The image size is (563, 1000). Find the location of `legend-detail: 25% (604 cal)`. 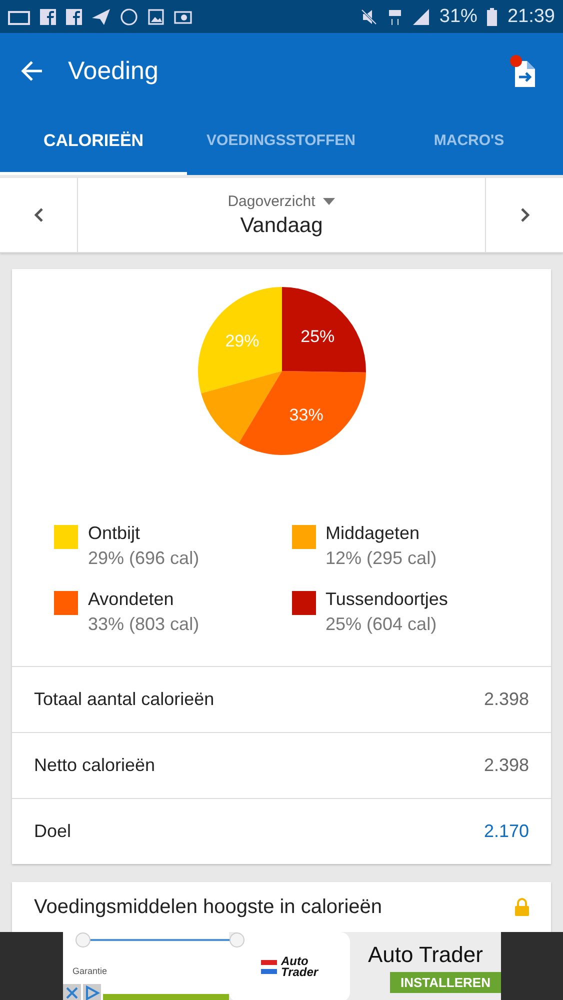

legend-detail: 25% (604 cal) is located at coordinates (382, 624).